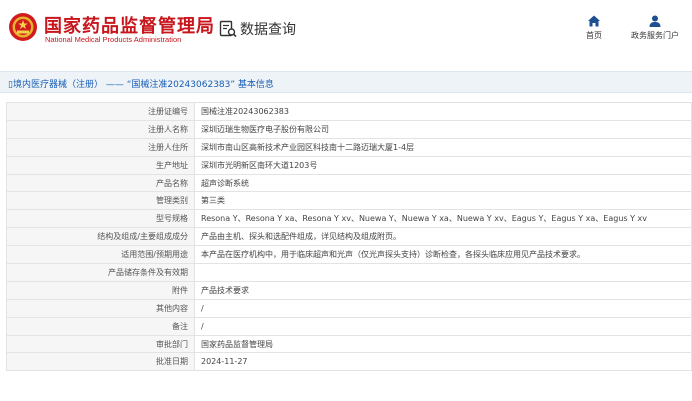  I want to click on table-row: 其他内容 /, so click(349, 308).